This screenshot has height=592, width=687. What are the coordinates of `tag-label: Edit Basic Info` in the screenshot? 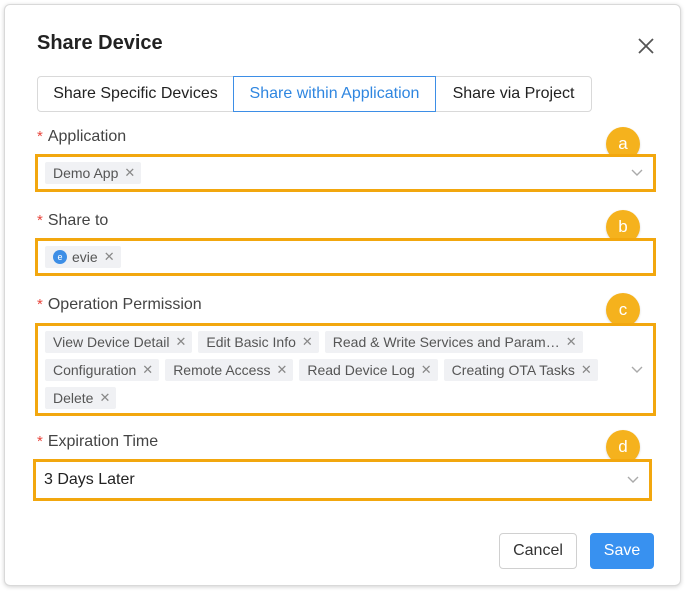 It's located at (251, 342).